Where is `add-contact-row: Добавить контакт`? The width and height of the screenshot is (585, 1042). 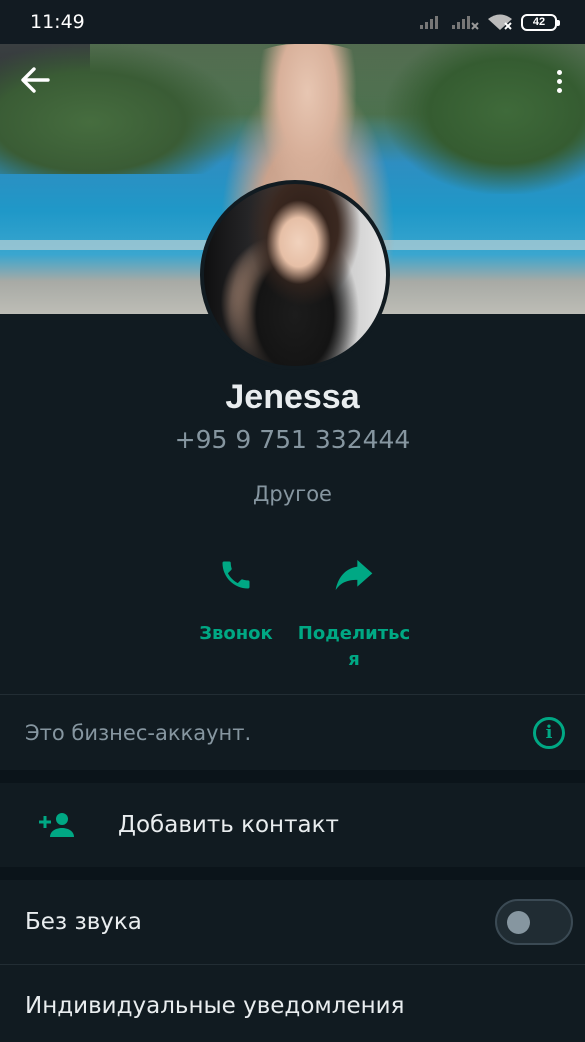 add-contact-row: Добавить контакт is located at coordinates (292, 825).